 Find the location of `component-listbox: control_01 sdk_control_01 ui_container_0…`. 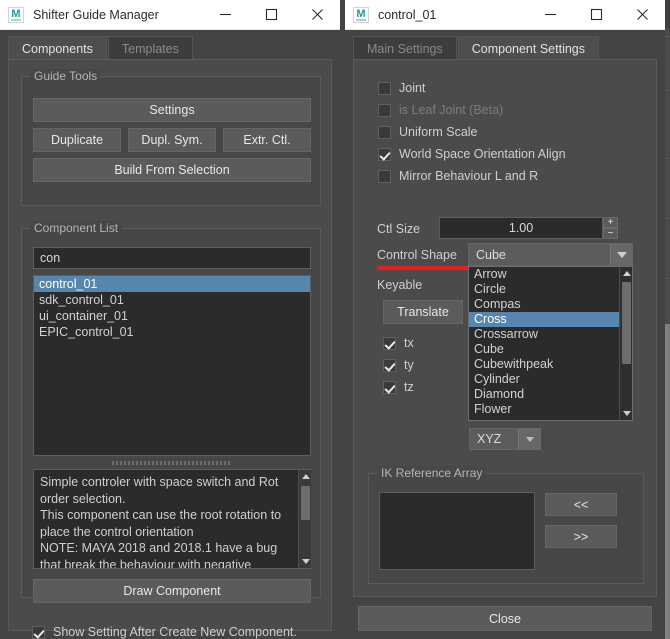

component-listbox: control_01 sdk_control_01 ui_container_0… is located at coordinates (172, 365).